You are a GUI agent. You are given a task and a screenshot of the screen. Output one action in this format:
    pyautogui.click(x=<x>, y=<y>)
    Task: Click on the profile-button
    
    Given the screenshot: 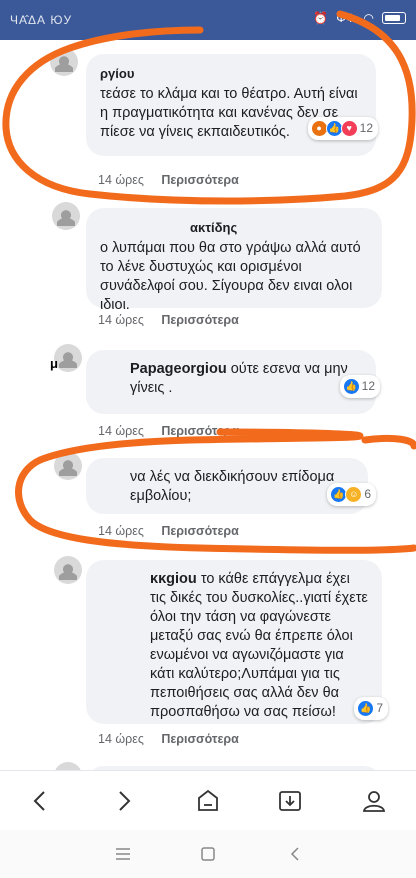 What is the action you would take?
    pyautogui.click(x=374, y=801)
    